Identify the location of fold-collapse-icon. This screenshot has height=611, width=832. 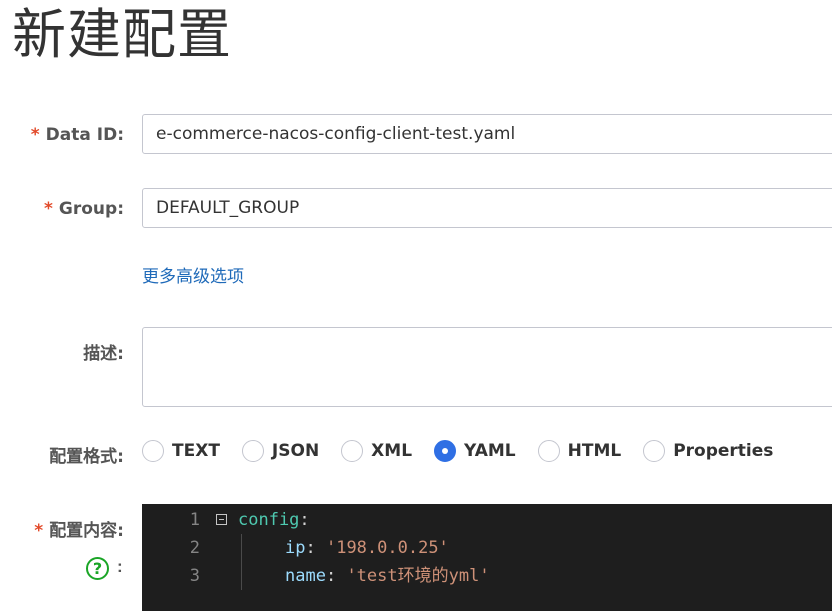
(221, 519).